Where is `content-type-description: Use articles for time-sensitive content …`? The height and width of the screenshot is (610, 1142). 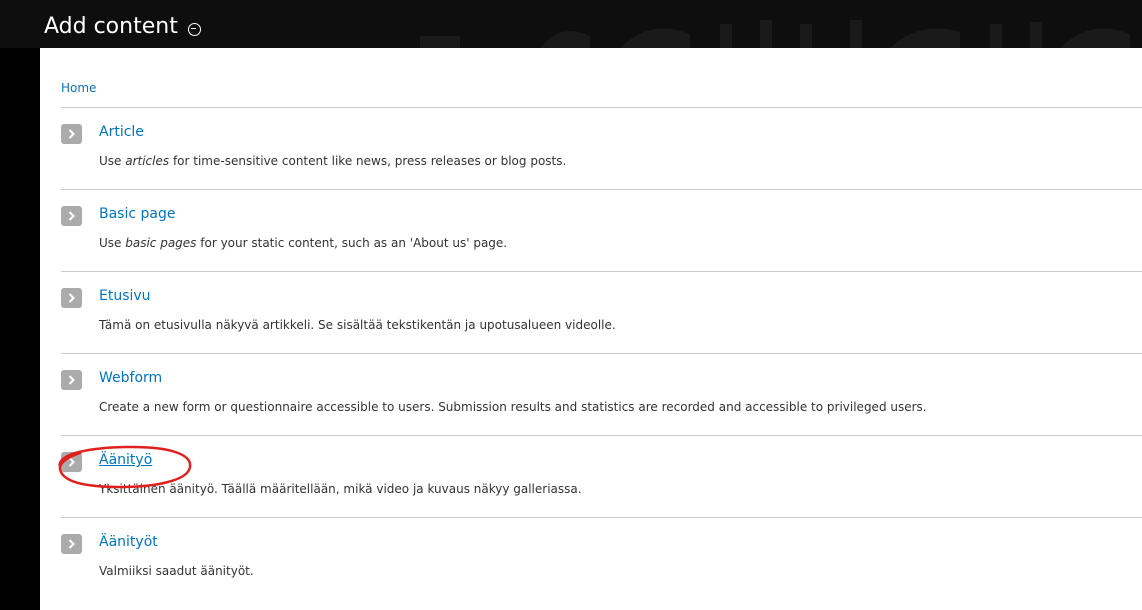 content-type-description: Use articles for time-sensitive content … is located at coordinates (333, 161).